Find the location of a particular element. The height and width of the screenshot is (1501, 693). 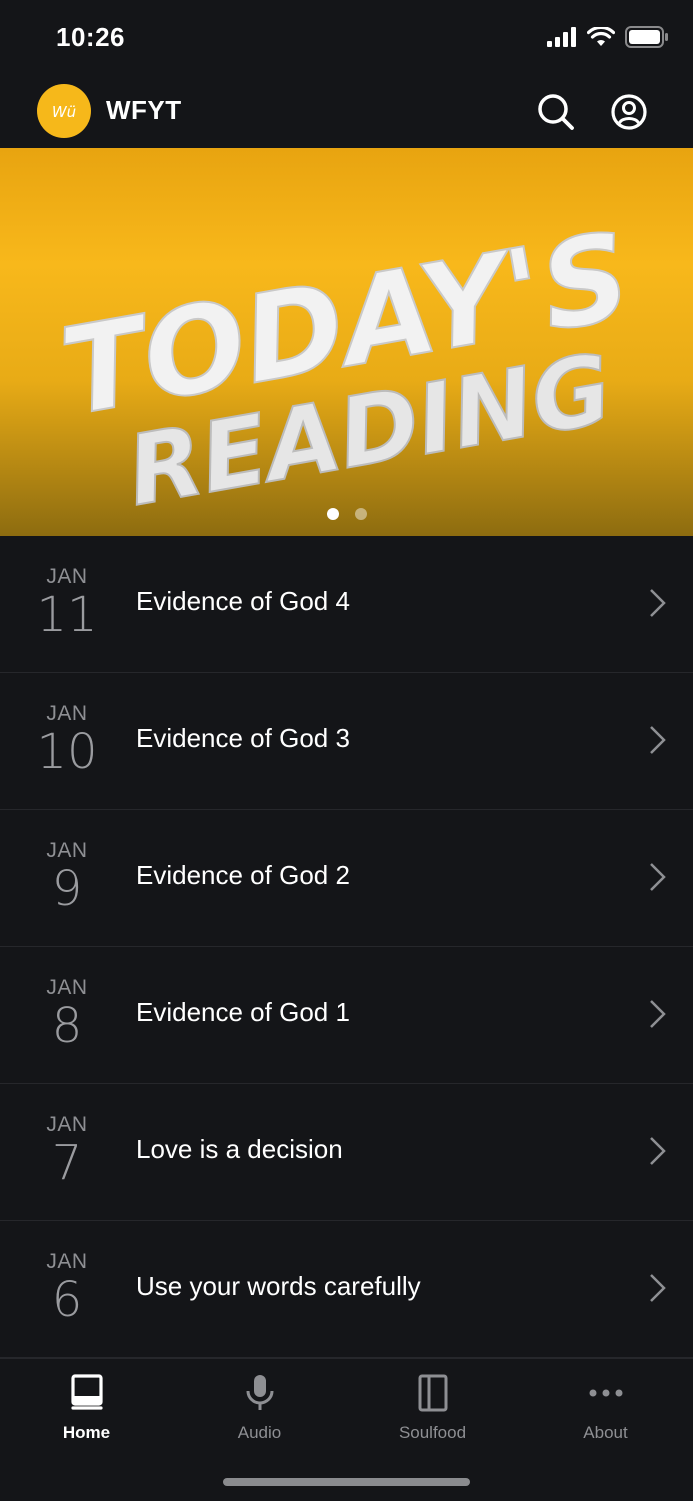

reading-day: 6 is located at coordinates (67, 1300).